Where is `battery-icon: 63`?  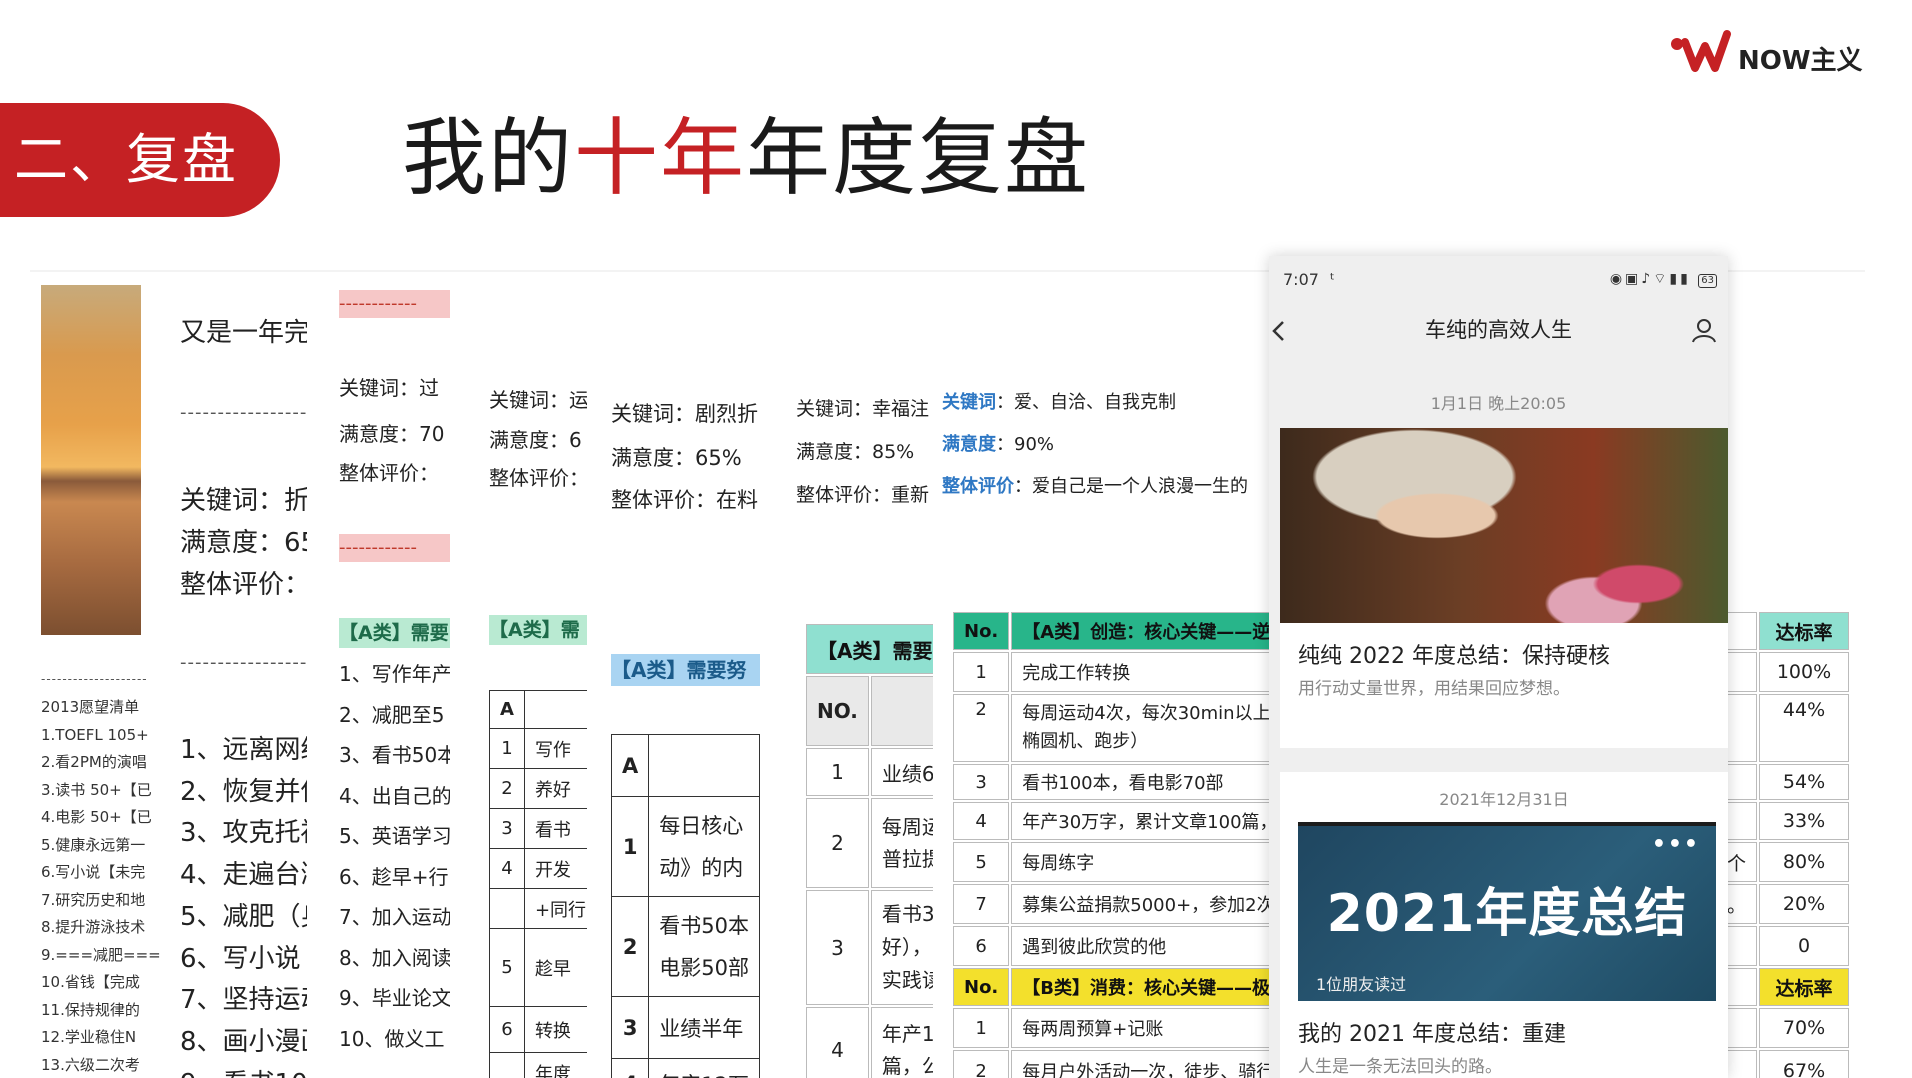 battery-icon: 63 is located at coordinates (1707, 281).